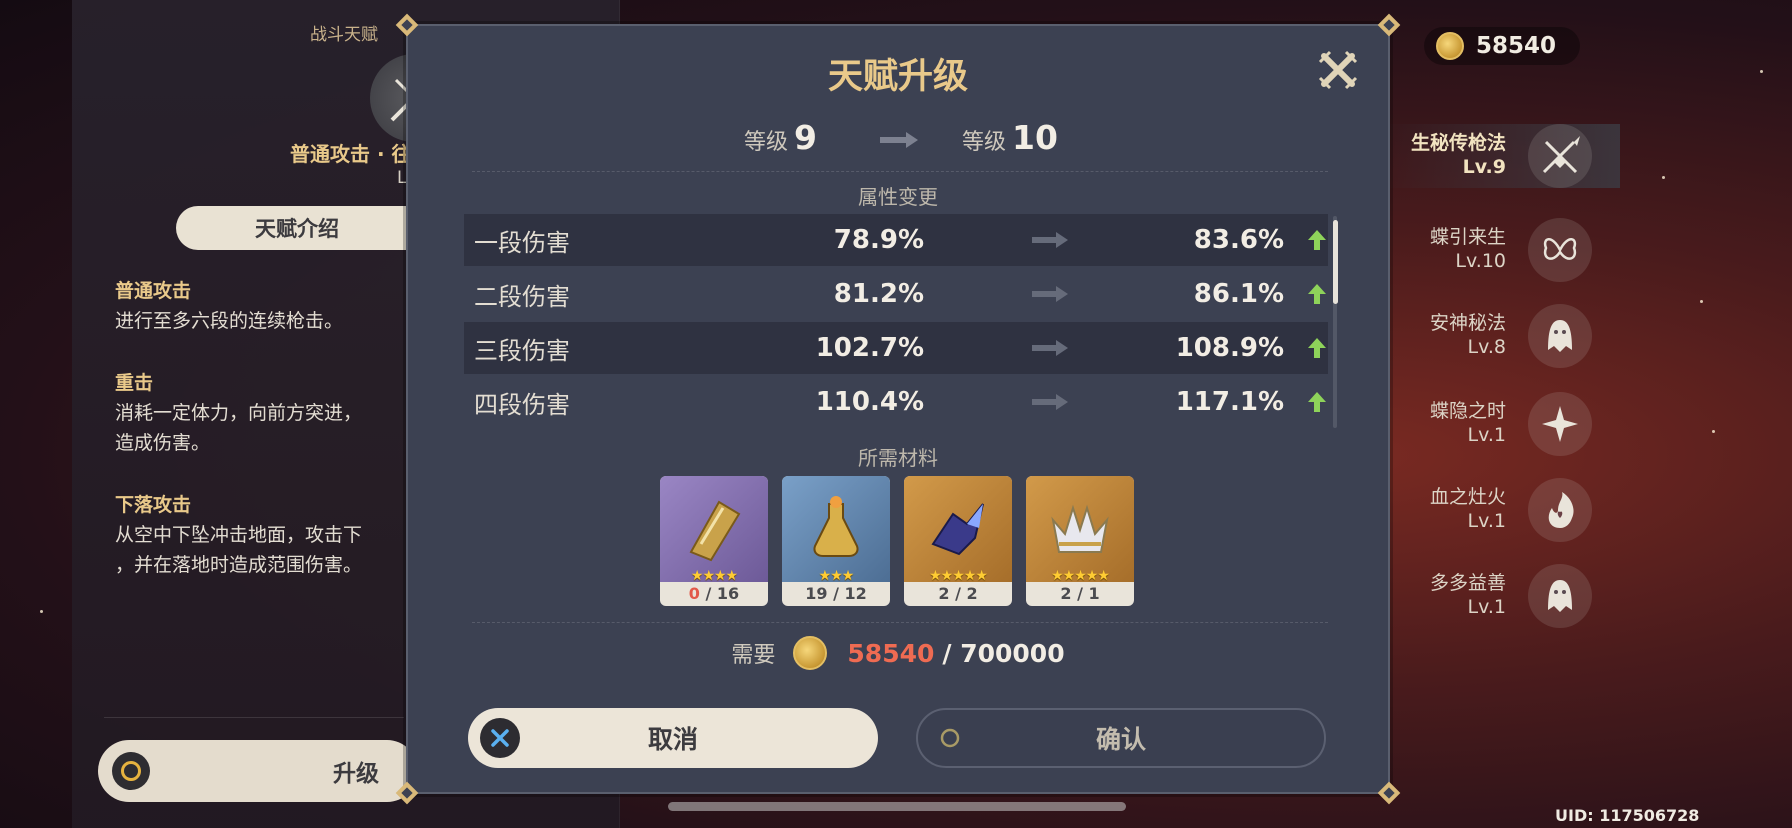  I want to click on stat-row: 四段伤害 110.4% 117.1%, so click(896, 402).